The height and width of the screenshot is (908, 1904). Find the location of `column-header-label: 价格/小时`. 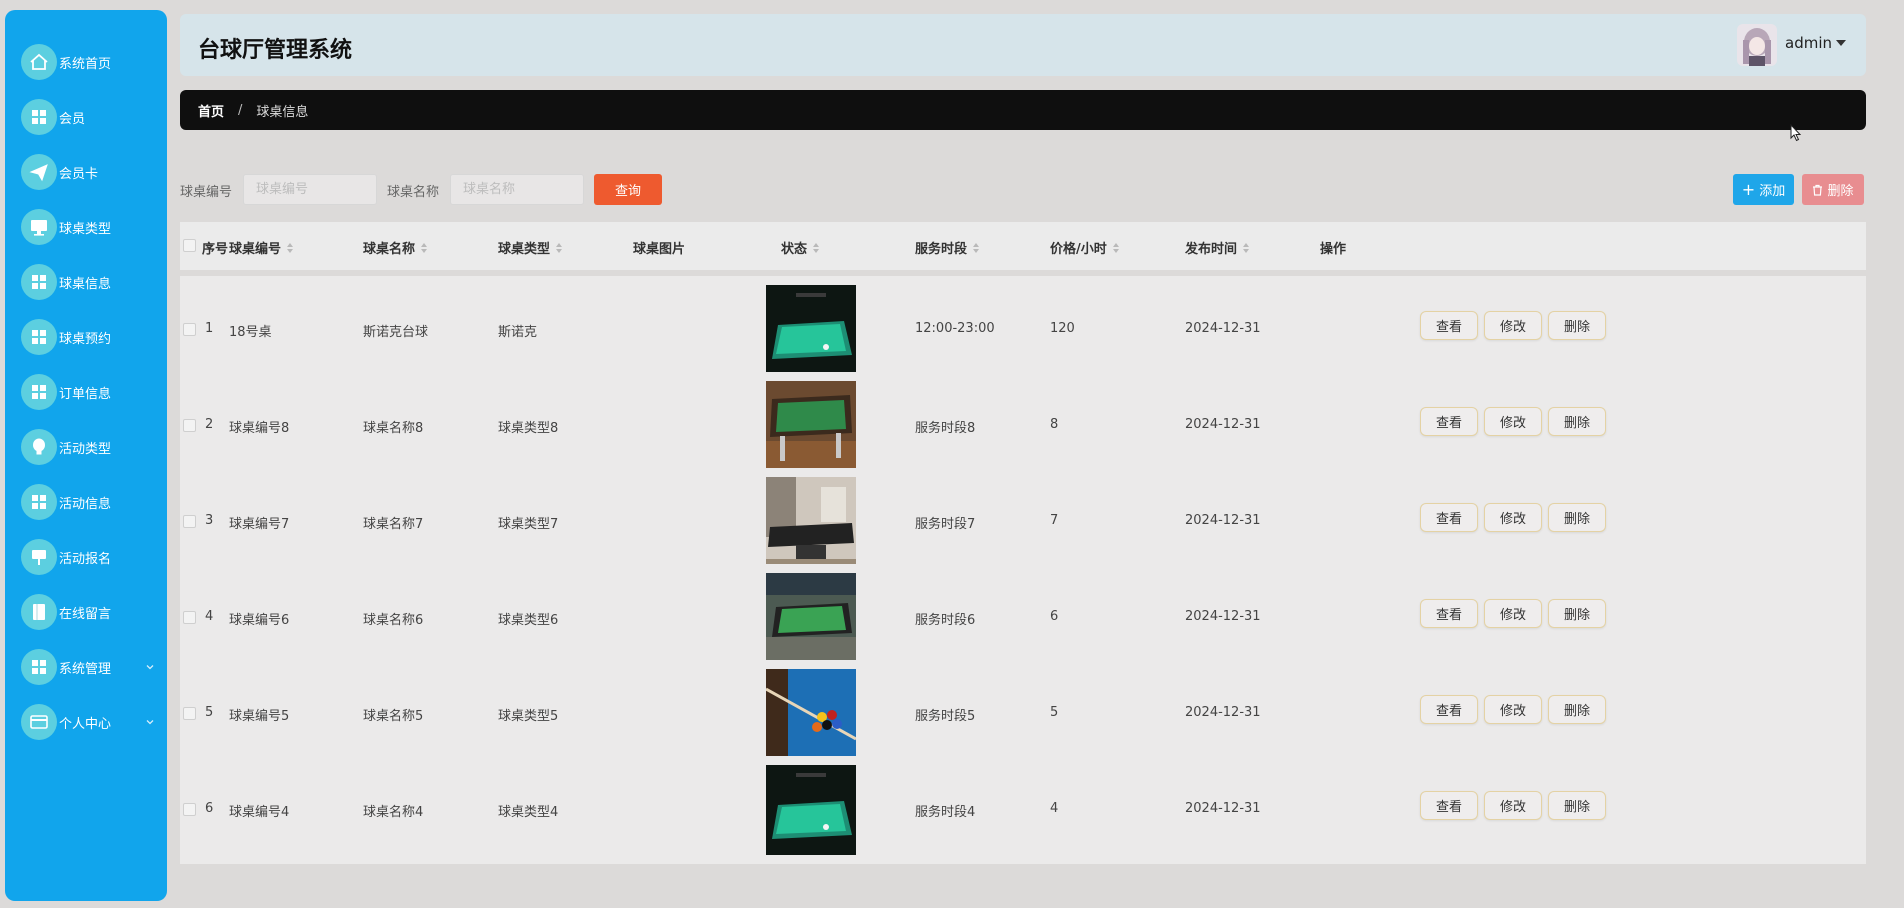

column-header-label: 价格/小时 is located at coordinates (1078, 249).